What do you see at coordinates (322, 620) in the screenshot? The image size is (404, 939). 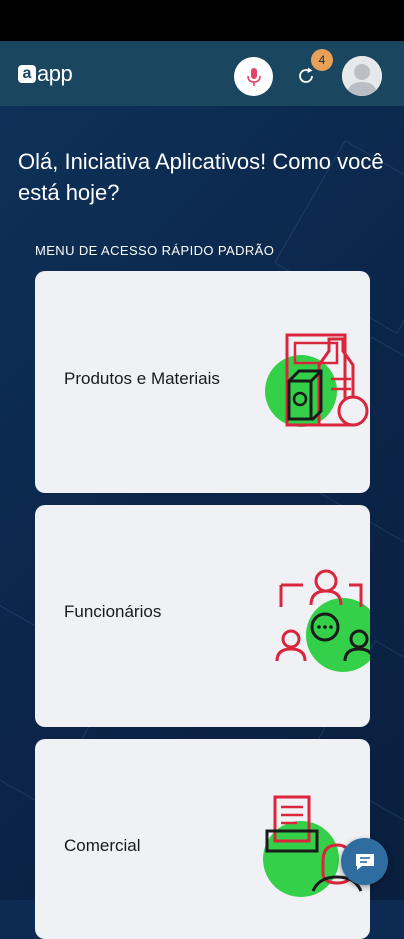 I see `employees-icon` at bounding box center [322, 620].